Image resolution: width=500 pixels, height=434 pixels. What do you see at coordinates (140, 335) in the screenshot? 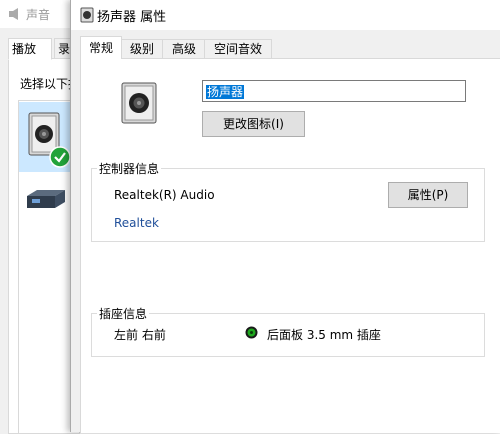
I see `jack-channels: 左前 右前` at bounding box center [140, 335].